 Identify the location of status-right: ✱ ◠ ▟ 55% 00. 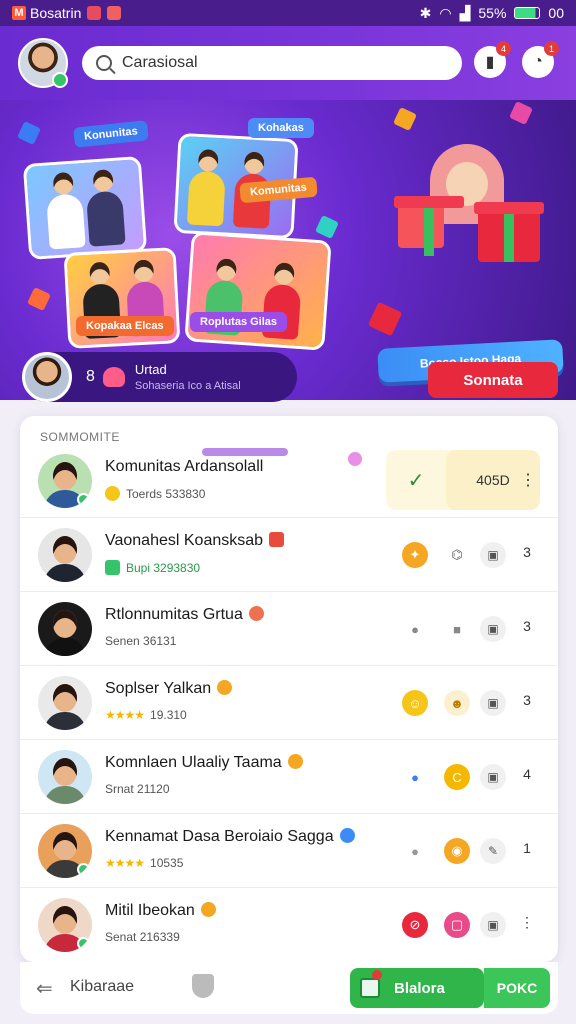
(492, 13).